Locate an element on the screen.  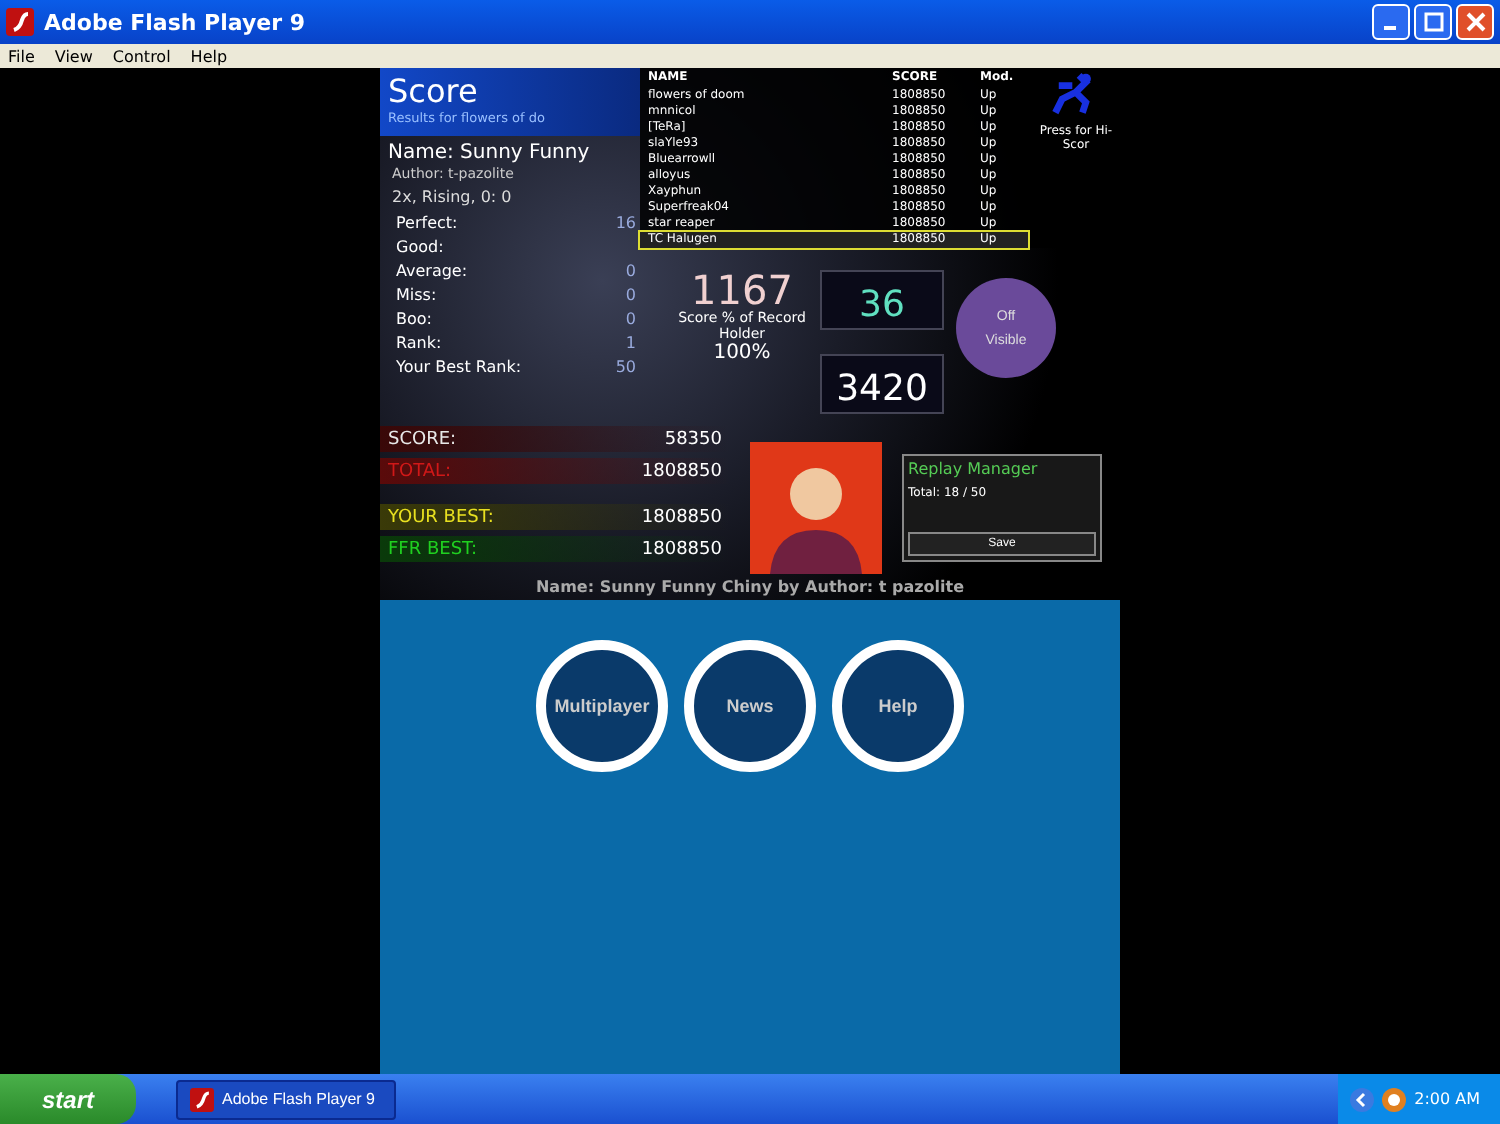
song-caption: Name: Sunny Funny Chiny by Author: t pazolite is located at coordinates (750, 587).